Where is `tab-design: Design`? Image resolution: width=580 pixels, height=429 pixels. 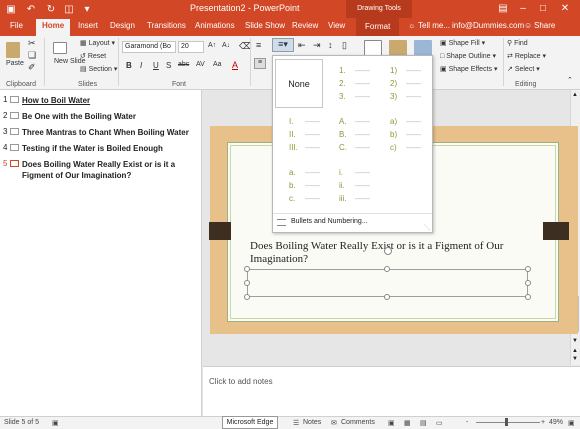
tab-design: Design is located at coordinates (122, 25).